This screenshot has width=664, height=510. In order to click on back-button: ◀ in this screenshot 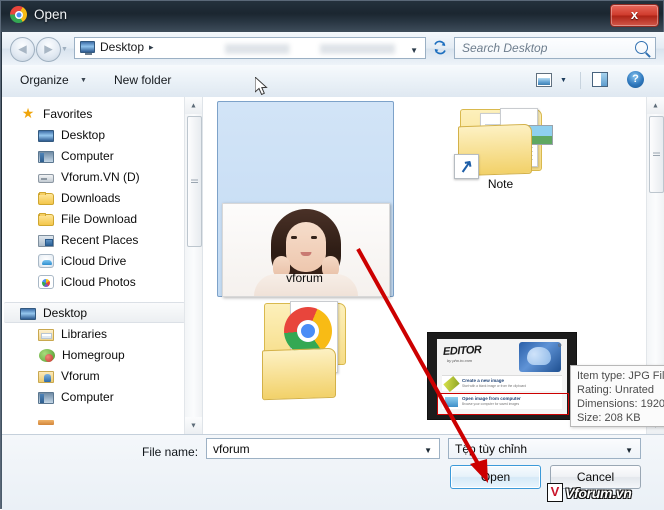, I will do `click(22, 49)`.